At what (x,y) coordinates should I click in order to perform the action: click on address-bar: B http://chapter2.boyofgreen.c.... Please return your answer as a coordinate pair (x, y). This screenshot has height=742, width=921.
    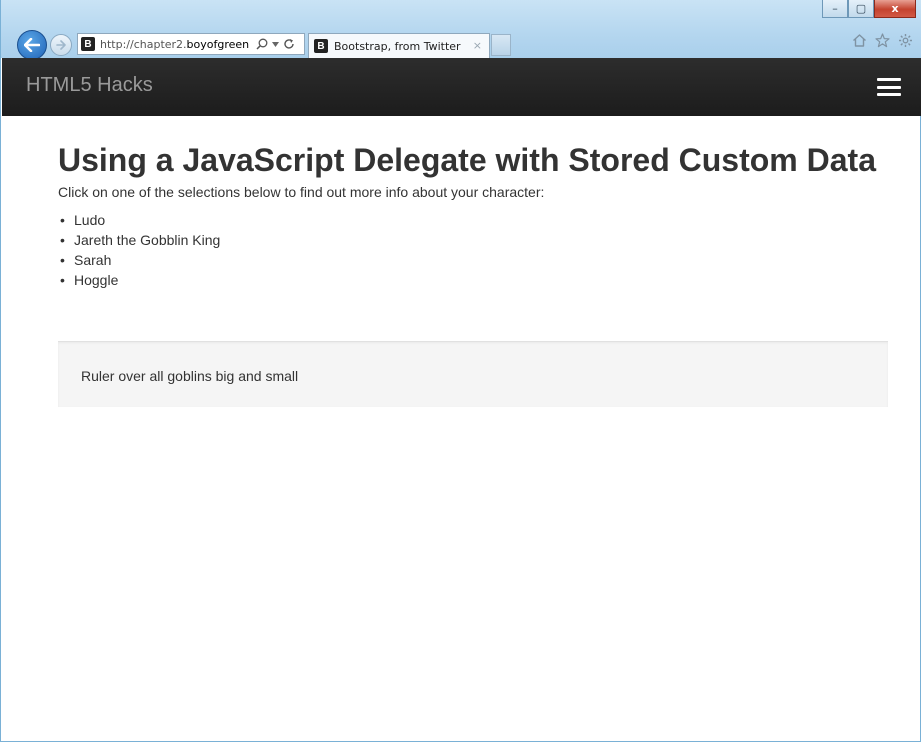
    Looking at the image, I should click on (191, 44).